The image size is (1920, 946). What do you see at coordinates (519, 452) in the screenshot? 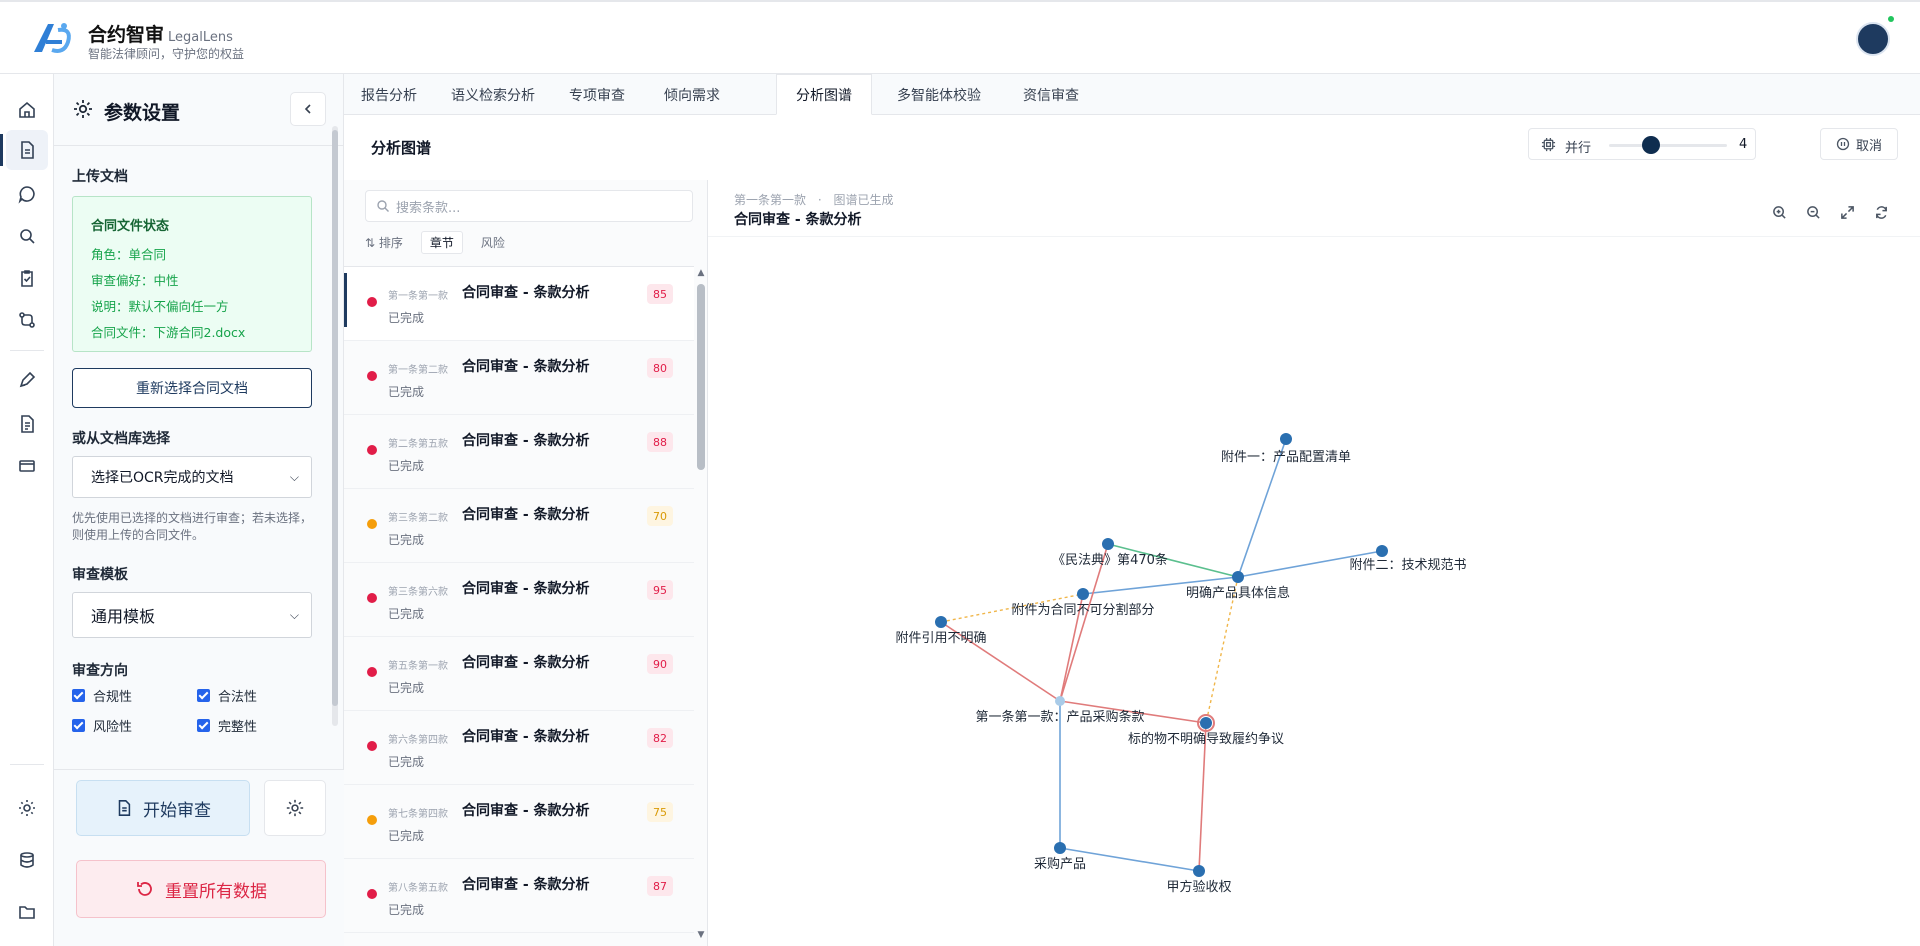
I see `clause-item: 第二条第五款 合同审查 - 条款分析 已完成 88` at bounding box center [519, 452].